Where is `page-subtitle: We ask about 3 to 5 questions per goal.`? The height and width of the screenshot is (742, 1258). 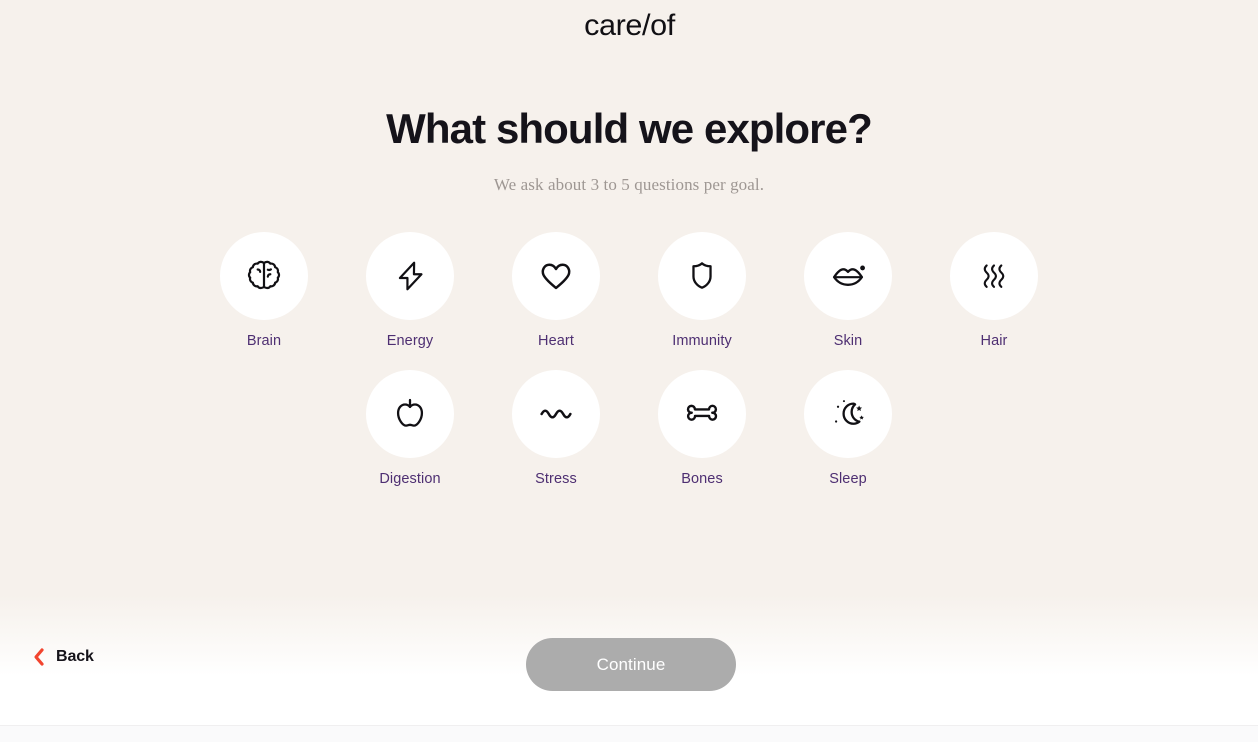 page-subtitle: We ask about 3 to 5 questions per goal. is located at coordinates (629, 184).